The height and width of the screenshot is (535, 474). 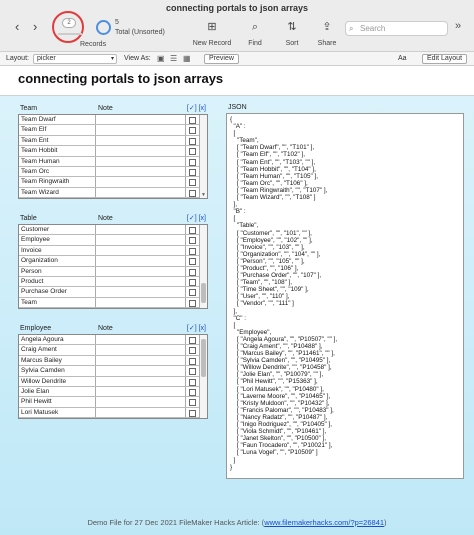 I want to click on portal-row: Team Wizard, so click(x=113, y=193).